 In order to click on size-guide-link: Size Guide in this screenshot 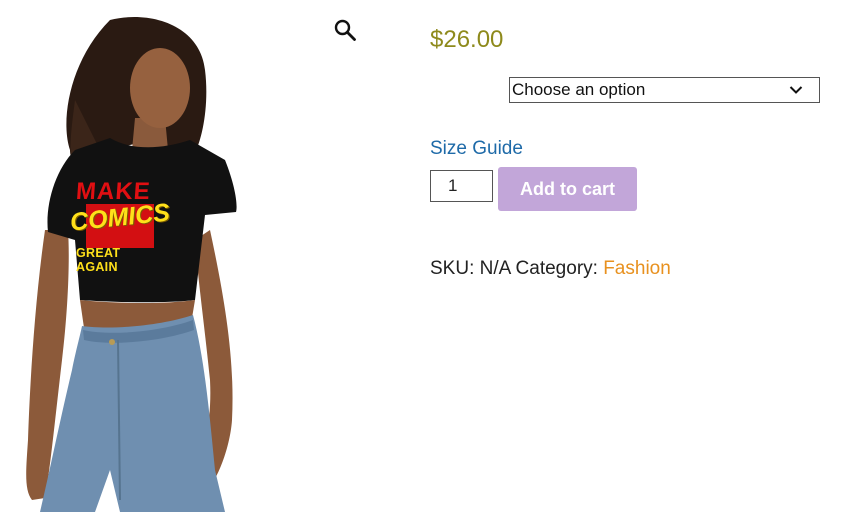, I will do `click(476, 149)`.